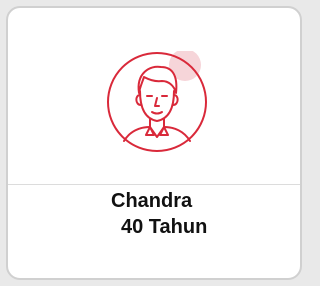 This screenshot has height=286, width=320. What do you see at coordinates (157, 102) in the screenshot?
I see `man-portrait-icon` at bounding box center [157, 102].